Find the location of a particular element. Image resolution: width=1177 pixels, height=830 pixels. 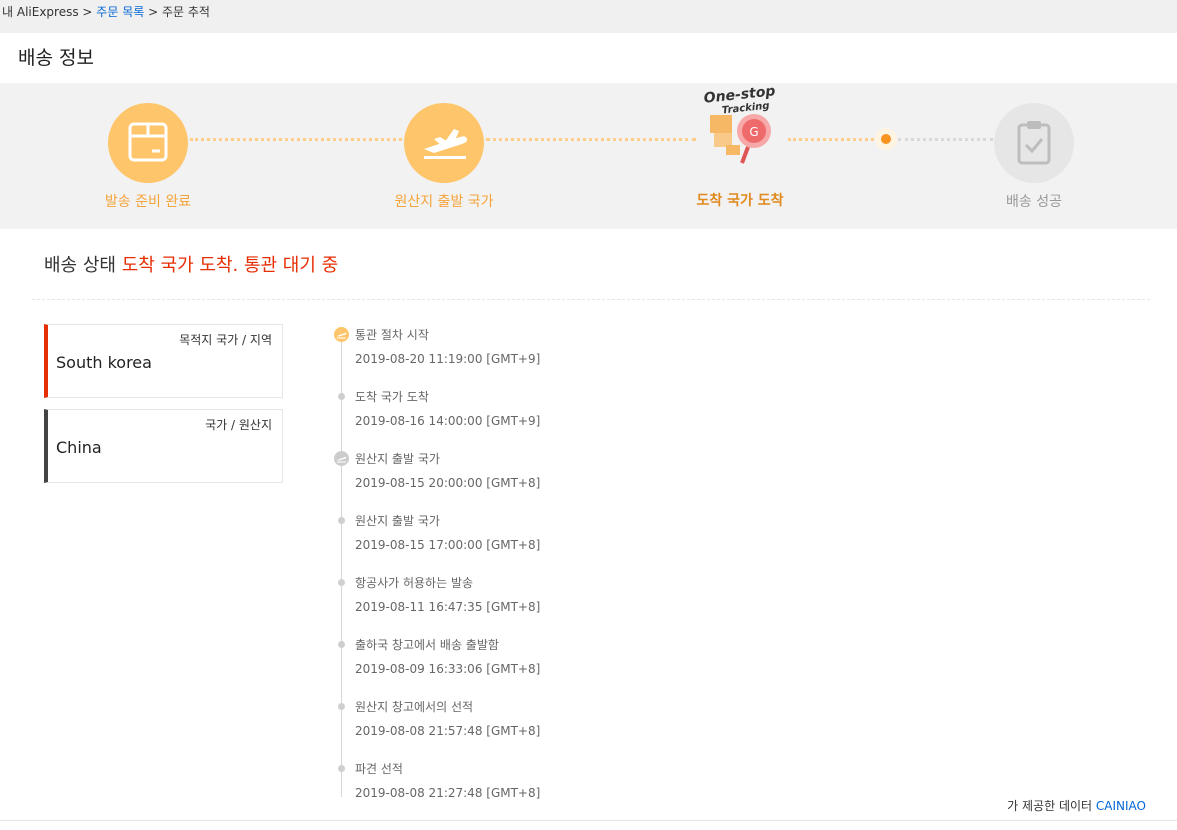

origin-card: 국가 / 원산지 China is located at coordinates (163, 446).